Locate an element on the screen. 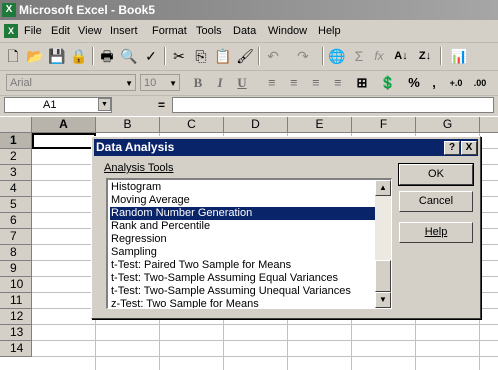  row-header-11: 11 is located at coordinates (16, 301).